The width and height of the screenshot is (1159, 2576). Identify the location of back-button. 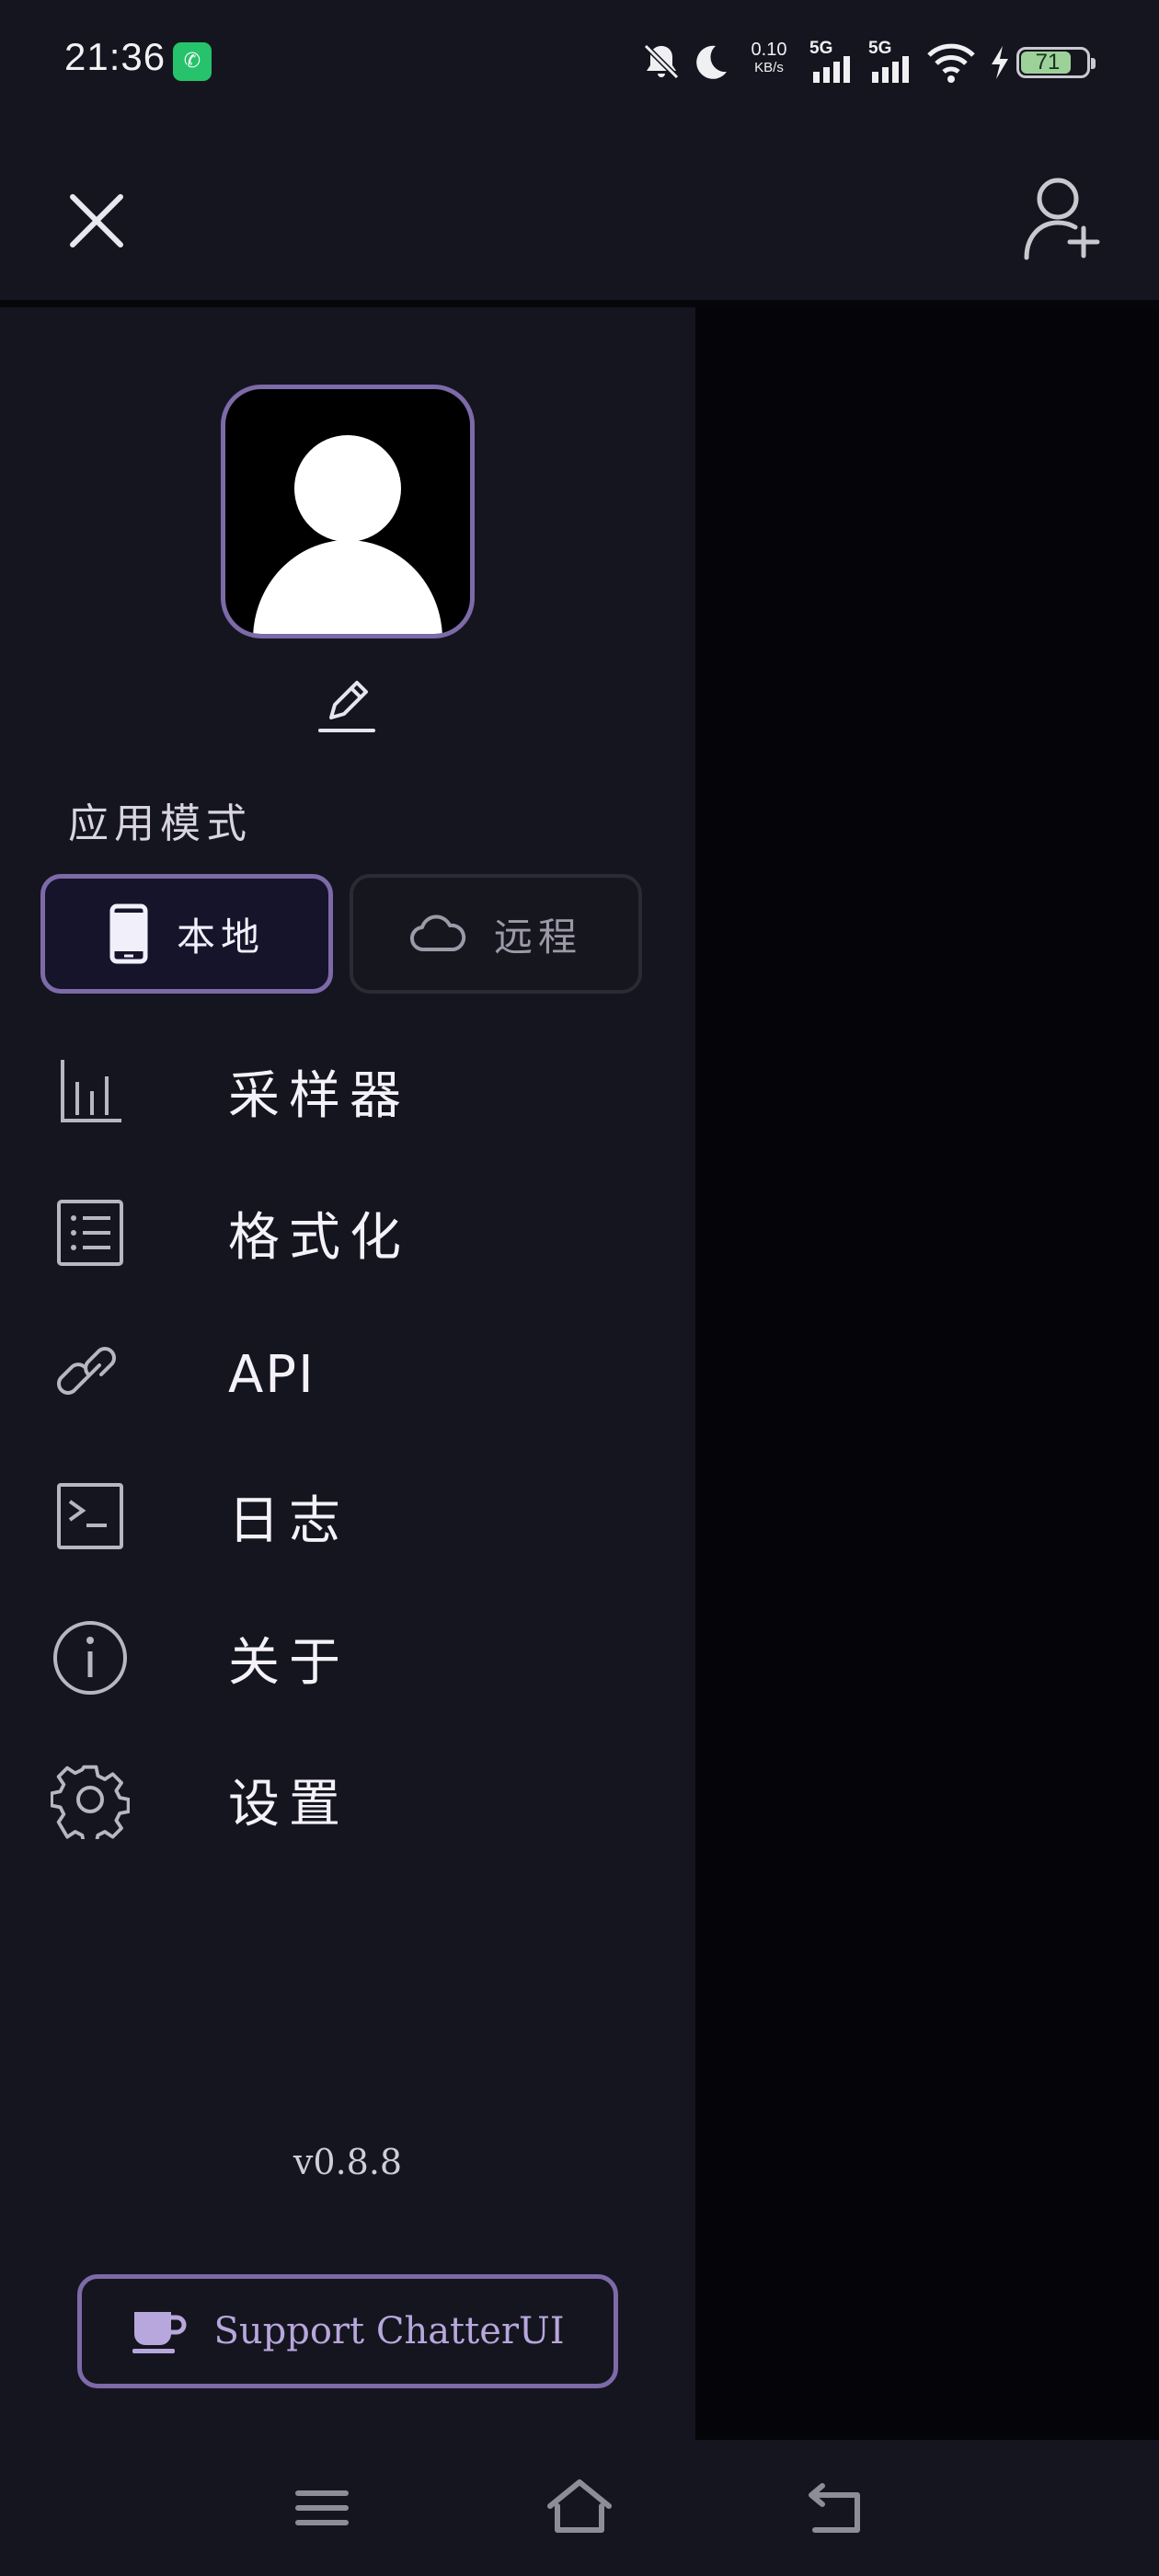
(837, 2508).